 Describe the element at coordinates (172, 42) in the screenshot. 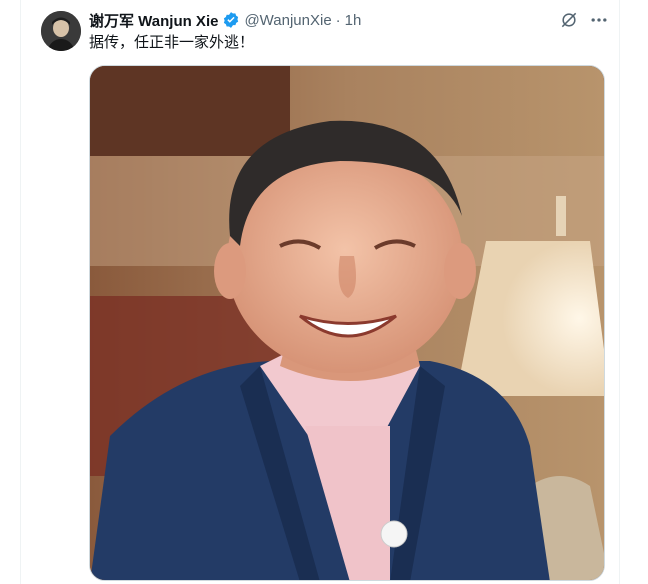

I see `tweet-text: 据传，任正非一家外逃！` at that location.